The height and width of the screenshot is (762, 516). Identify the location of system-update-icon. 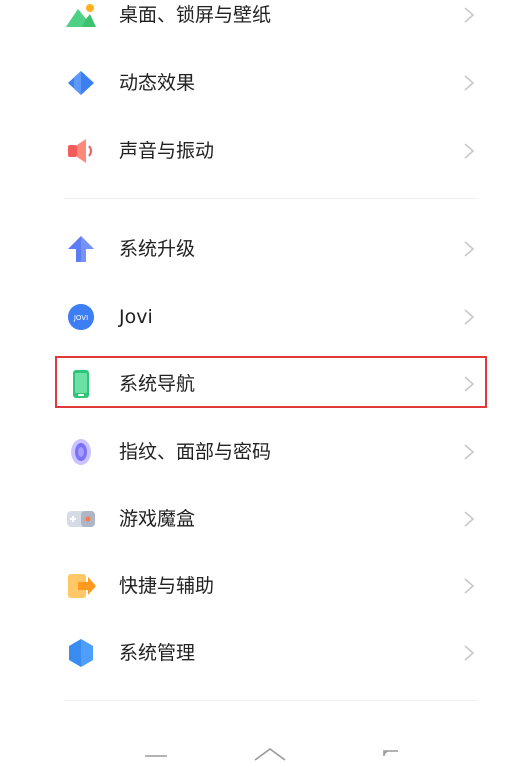
(81, 249).